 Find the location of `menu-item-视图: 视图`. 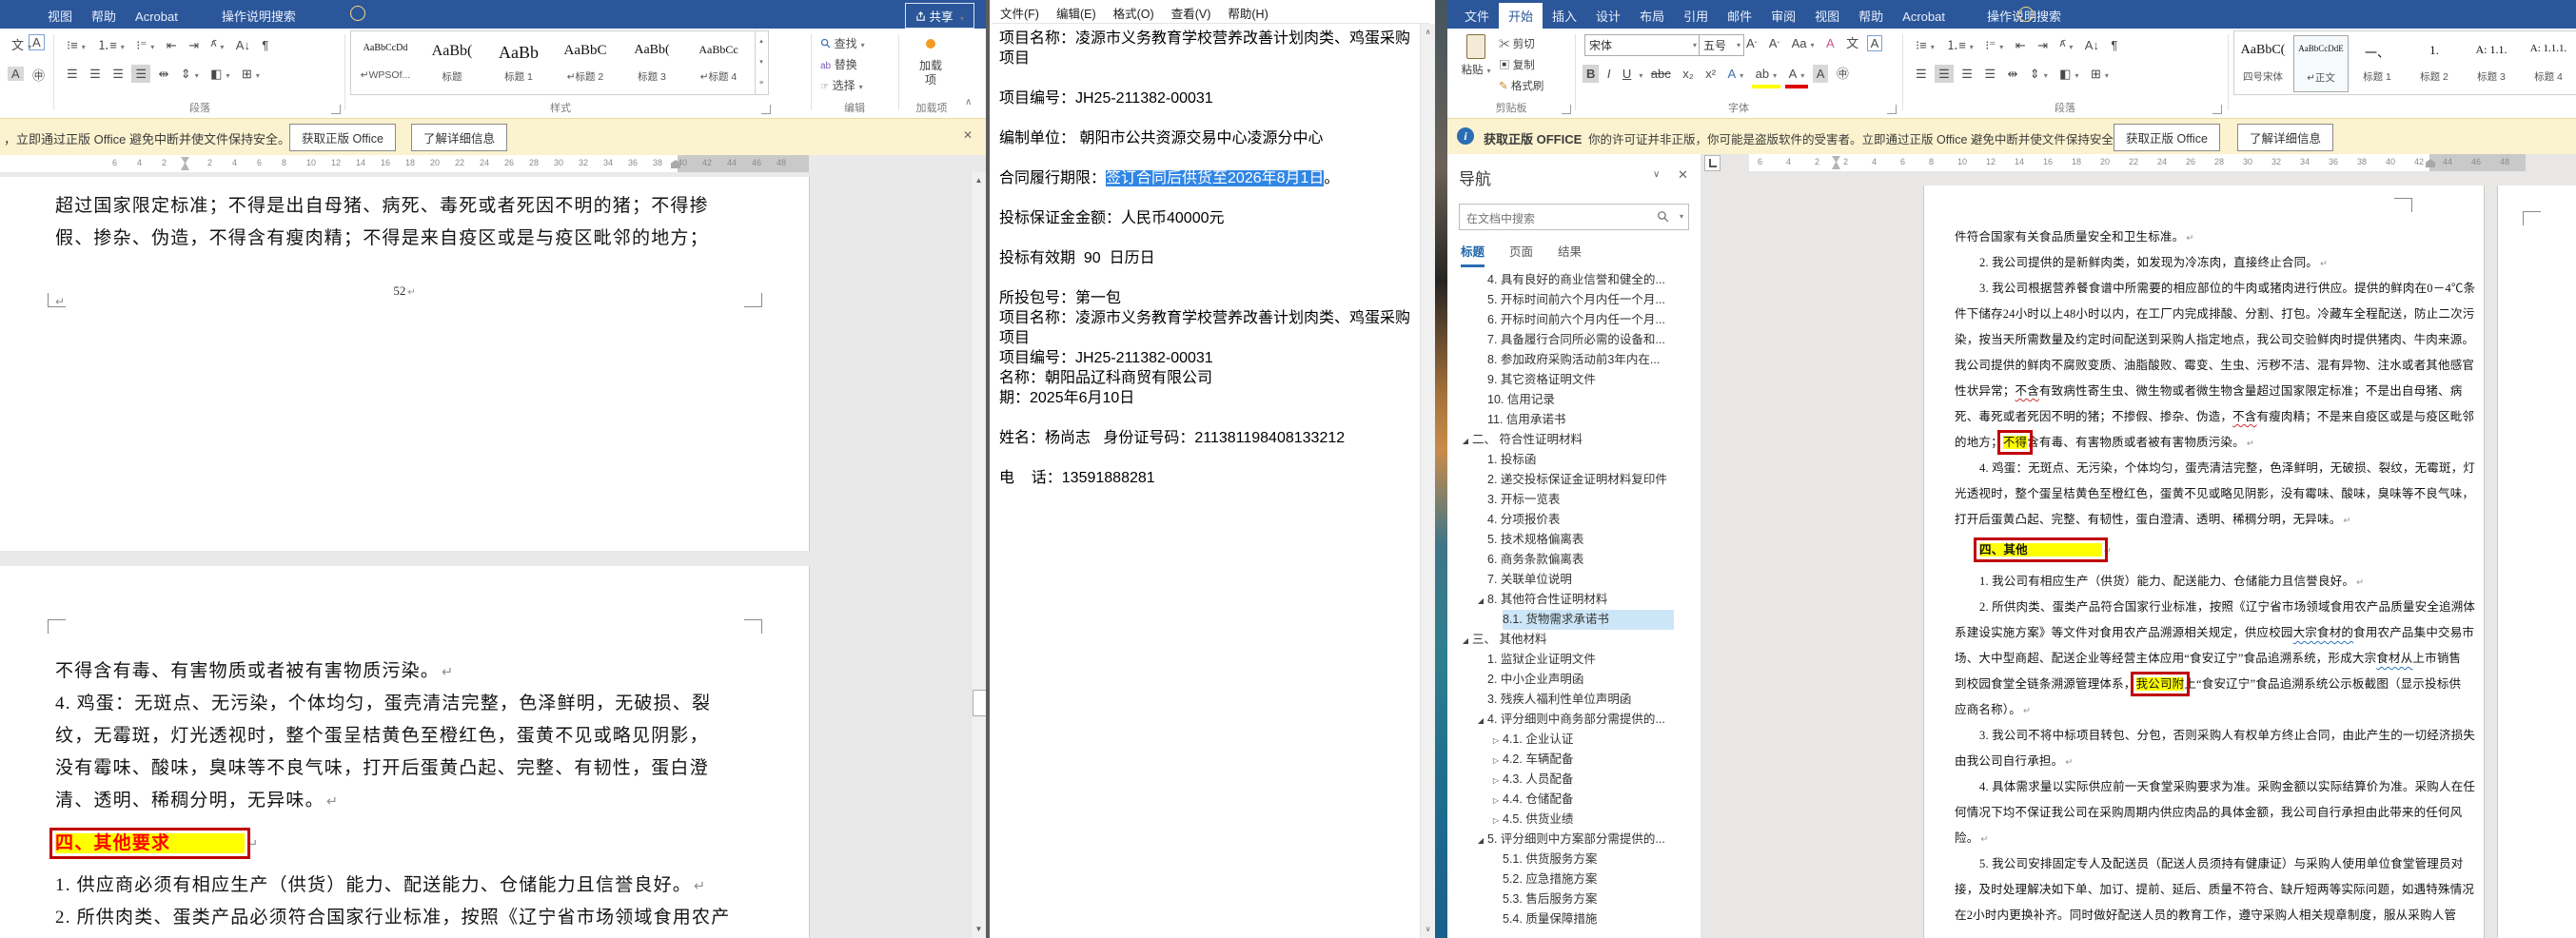

menu-item-视图: 视图 is located at coordinates (60, 12).